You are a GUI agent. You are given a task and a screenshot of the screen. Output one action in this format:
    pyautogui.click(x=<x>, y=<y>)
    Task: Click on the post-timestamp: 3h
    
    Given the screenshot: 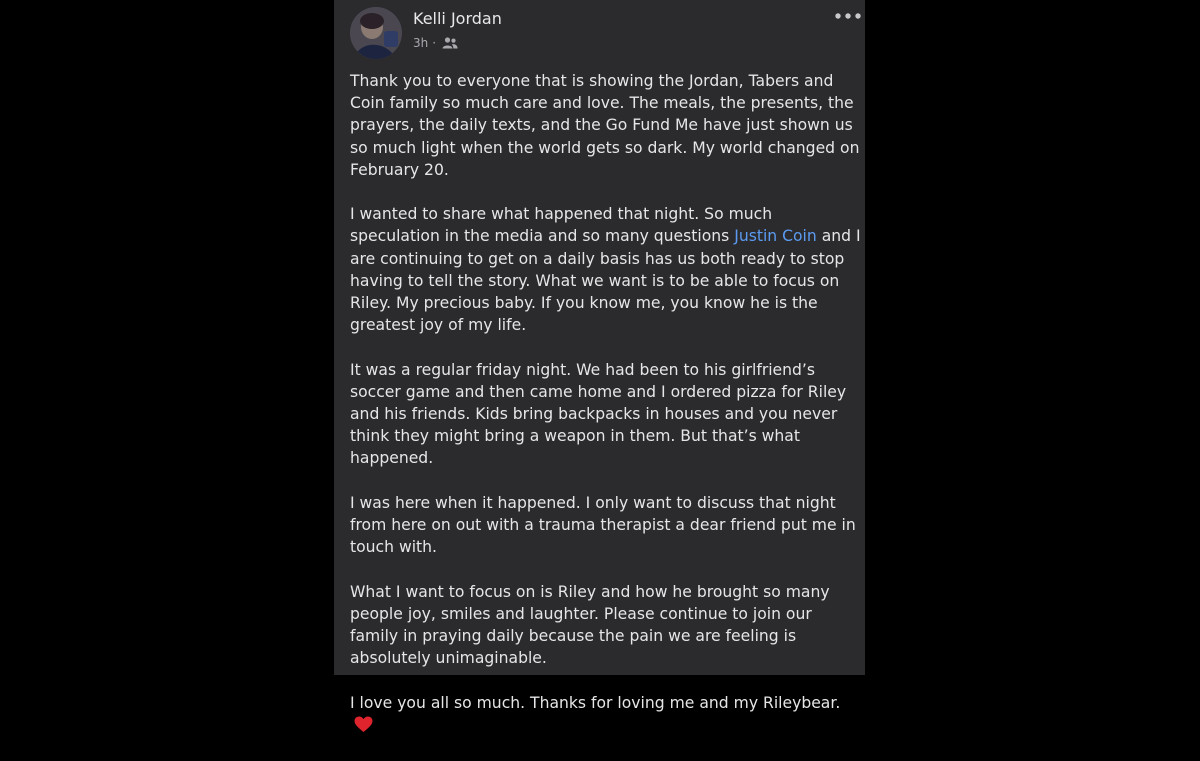 What is the action you would take?
    pyautogui.click(x=420, y=43)
    